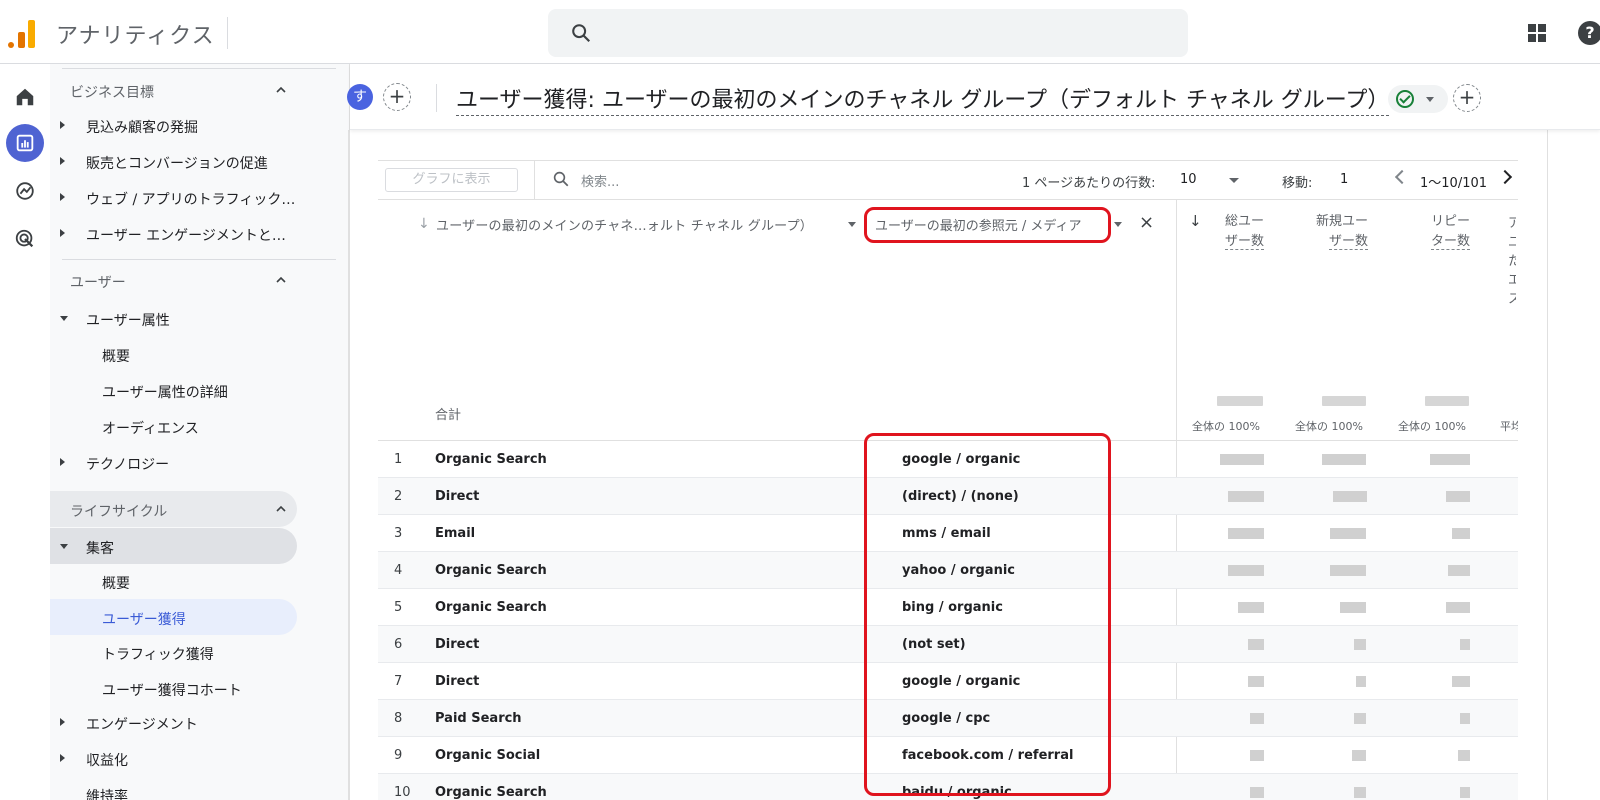 The height and width of the screenshot is (800, 1600). I want to click on row-number: 7, so click(398, 681).